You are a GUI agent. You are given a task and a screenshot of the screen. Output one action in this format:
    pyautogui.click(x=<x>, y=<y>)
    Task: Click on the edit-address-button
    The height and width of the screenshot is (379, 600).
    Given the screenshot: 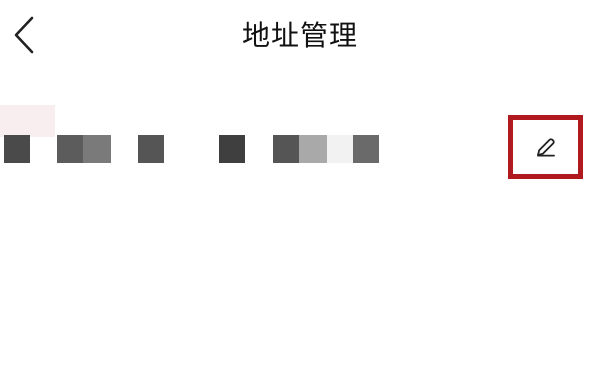 What is the action you would take?
    pyautogui.click(x=545, y=147)
    